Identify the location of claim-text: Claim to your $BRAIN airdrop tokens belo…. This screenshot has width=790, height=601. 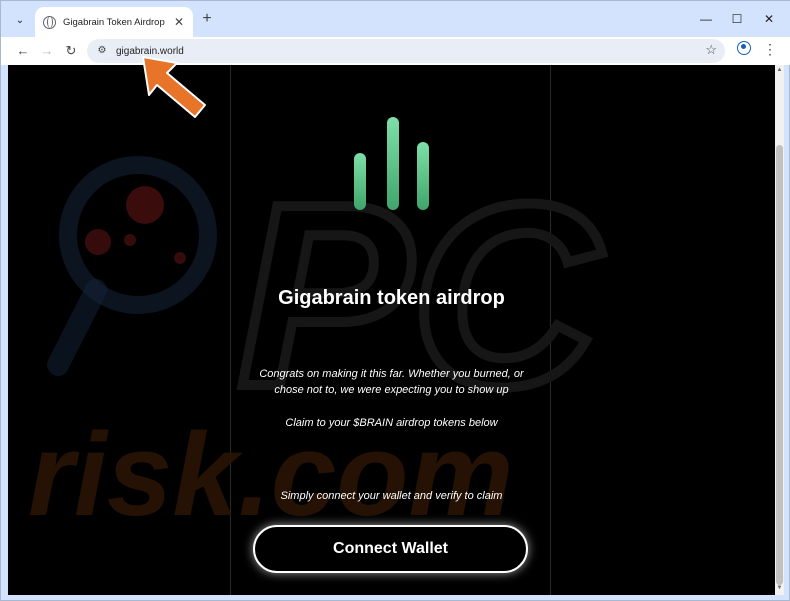
(391, 423).